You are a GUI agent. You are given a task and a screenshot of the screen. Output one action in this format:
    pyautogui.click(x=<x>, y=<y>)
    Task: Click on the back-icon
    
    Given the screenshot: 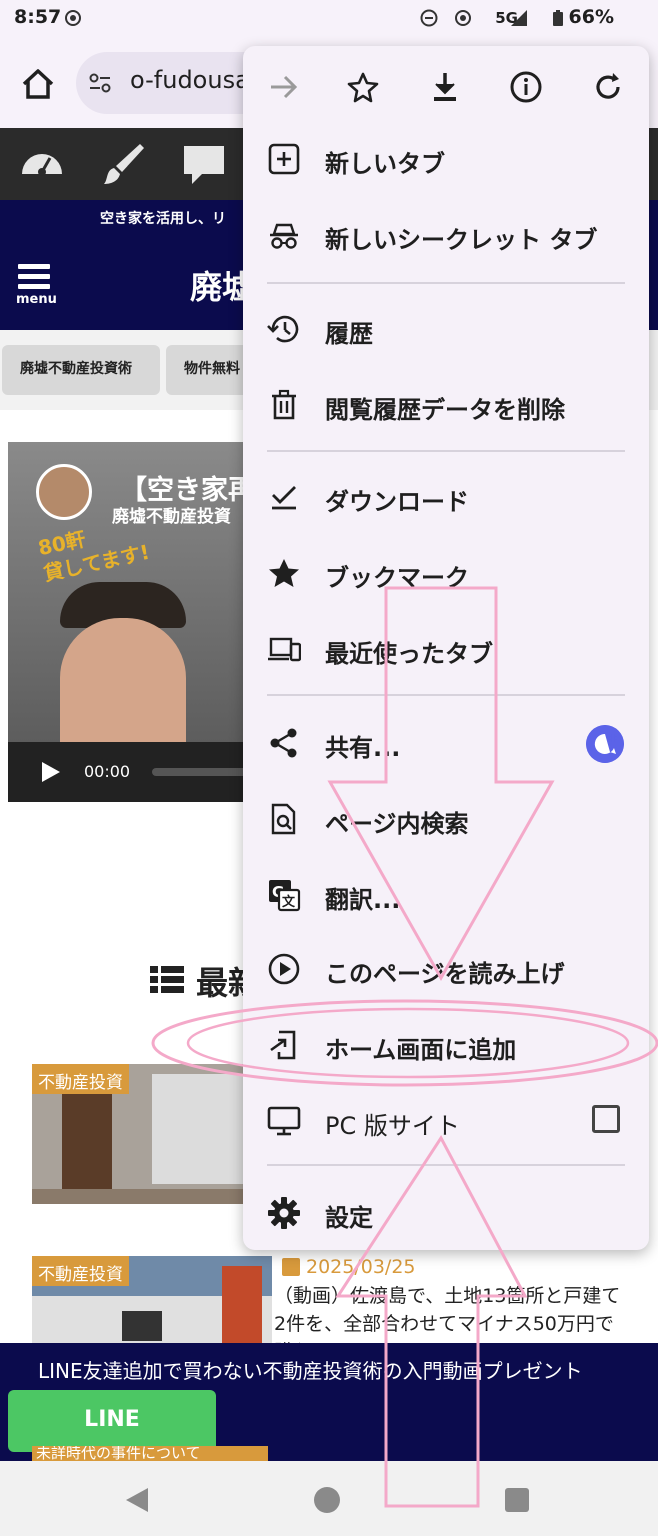 What is the action you would take?
    pyautogui.click(x=137, y=1500)
    